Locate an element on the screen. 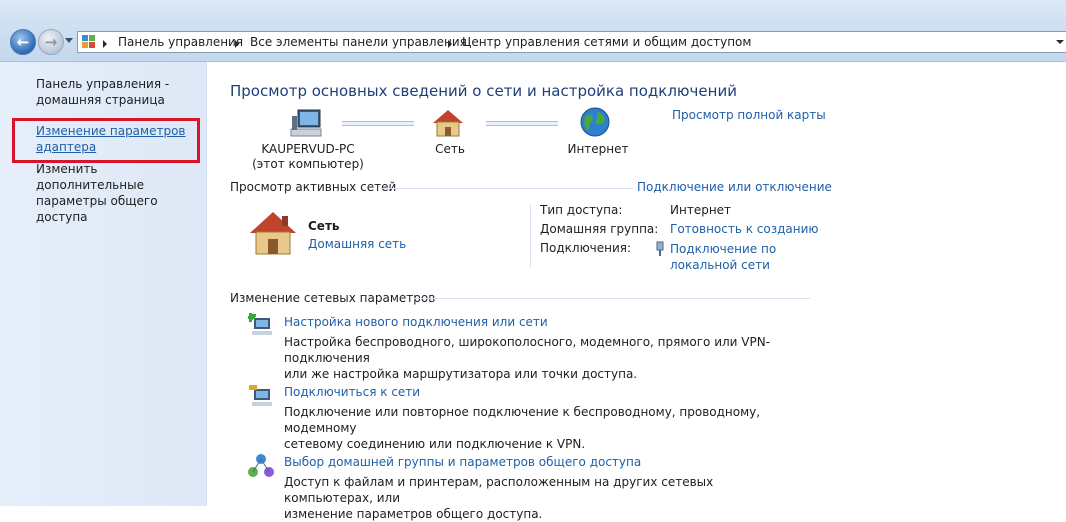  new-connection-icon is located at coordinates (260, 324).